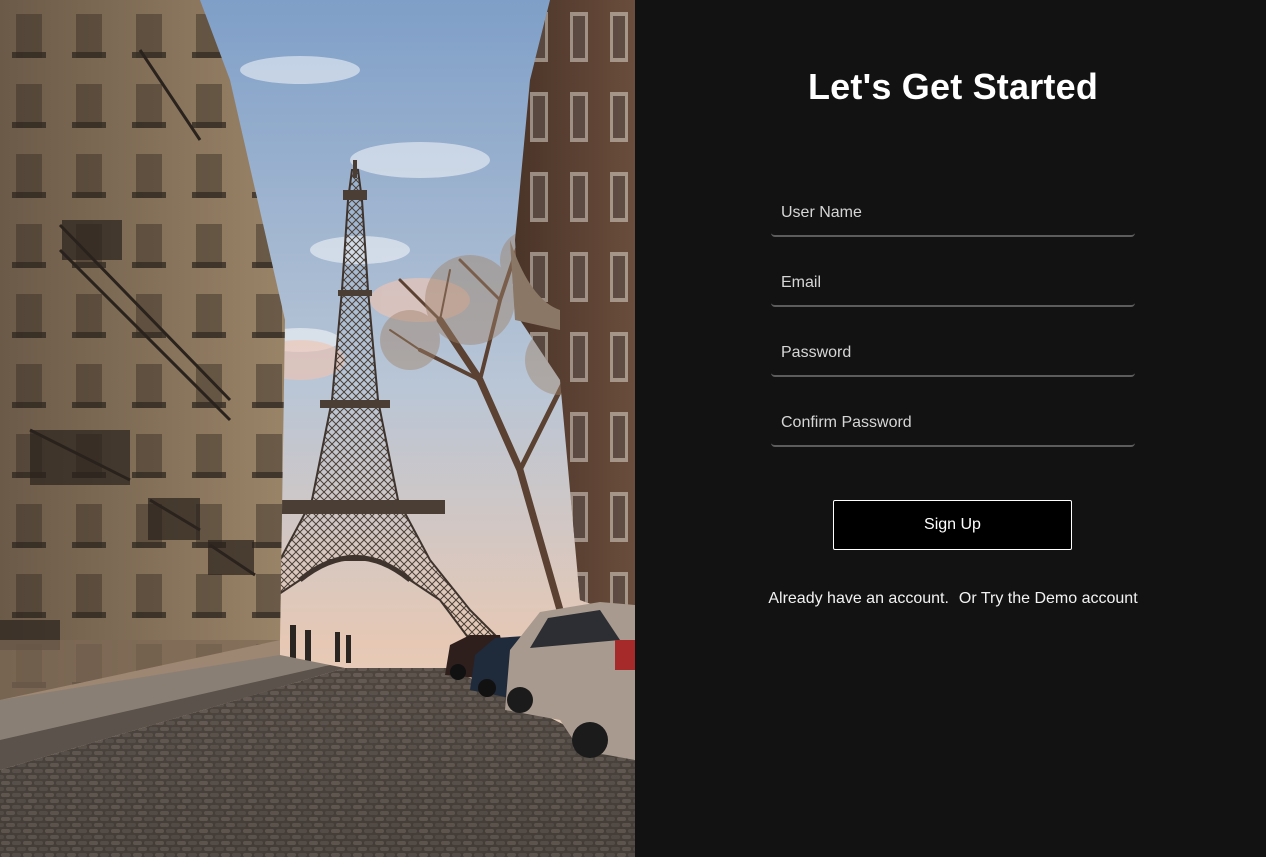  Describe the element at coordinates (953, 86) in the screenshot. I see `page-title: Let's Get Started` at that location.